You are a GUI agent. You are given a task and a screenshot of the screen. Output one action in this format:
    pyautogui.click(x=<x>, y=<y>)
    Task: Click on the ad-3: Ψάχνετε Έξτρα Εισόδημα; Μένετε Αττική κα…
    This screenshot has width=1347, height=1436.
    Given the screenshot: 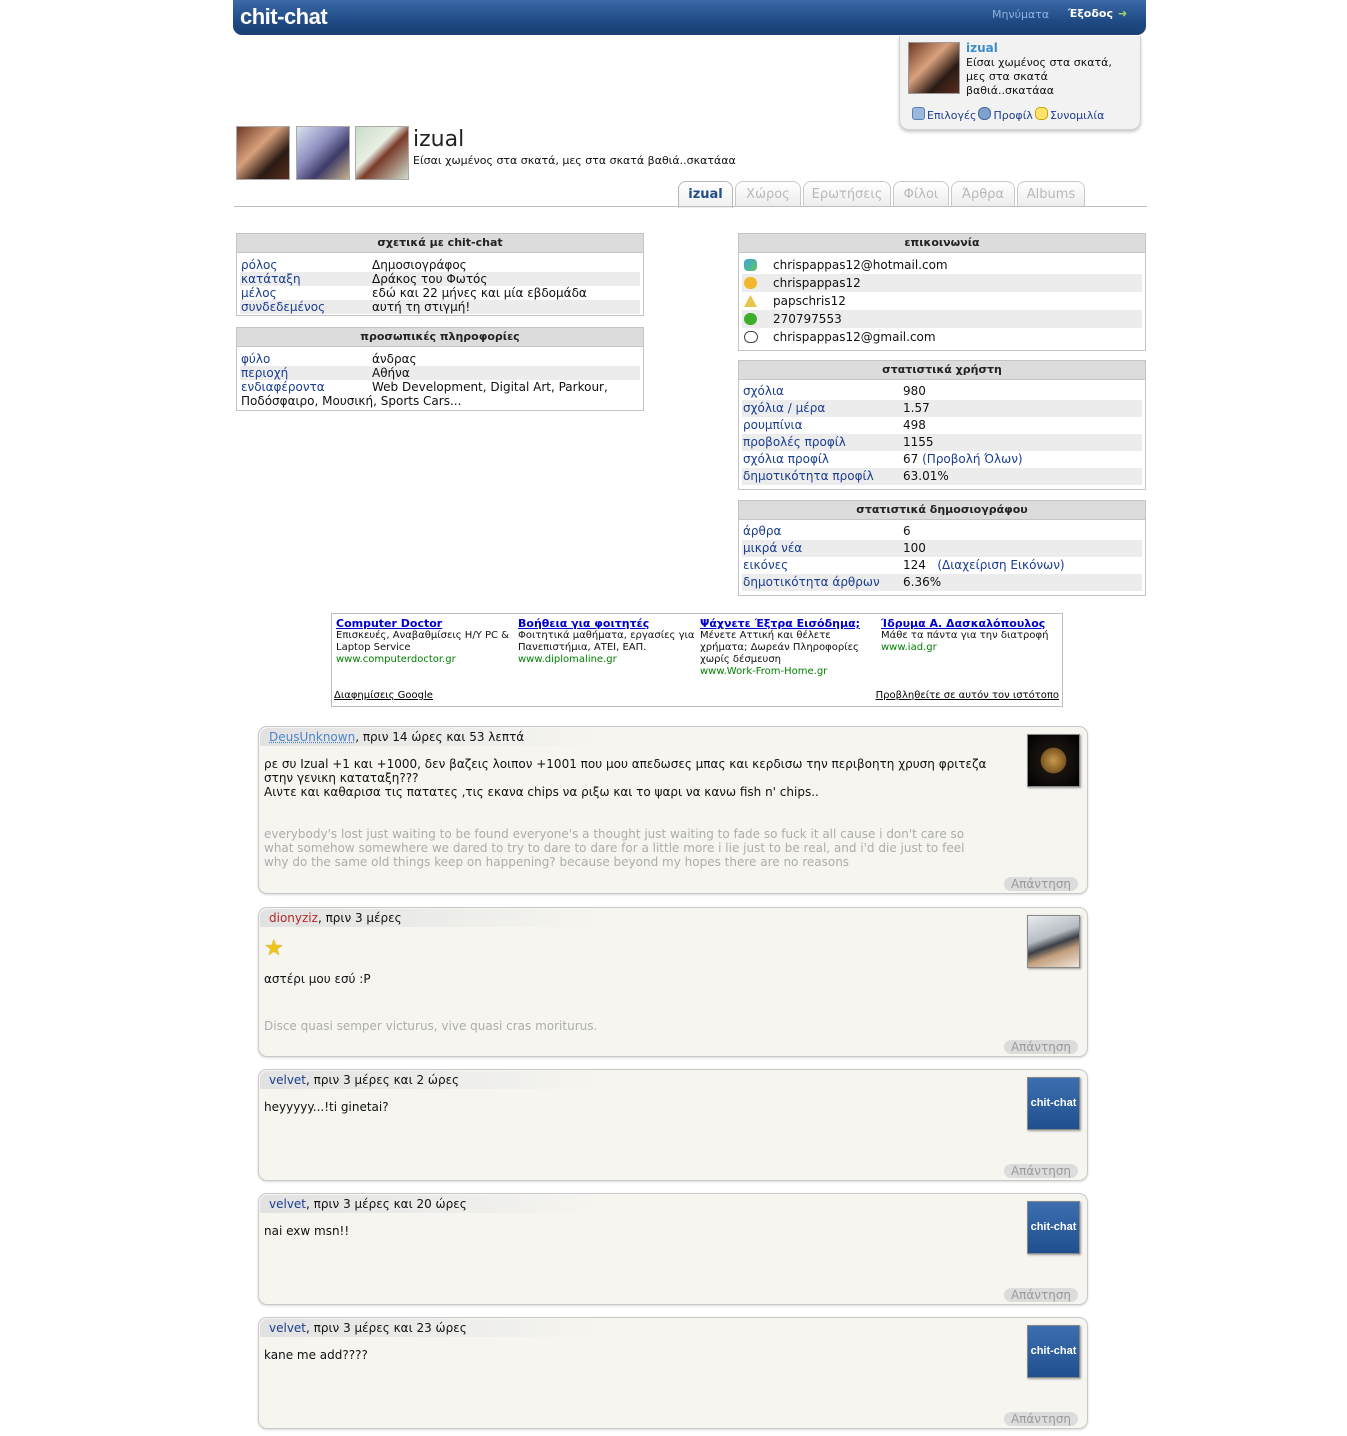 What is the action you would take?
    pyautogui.click(x=789, y=648)
    